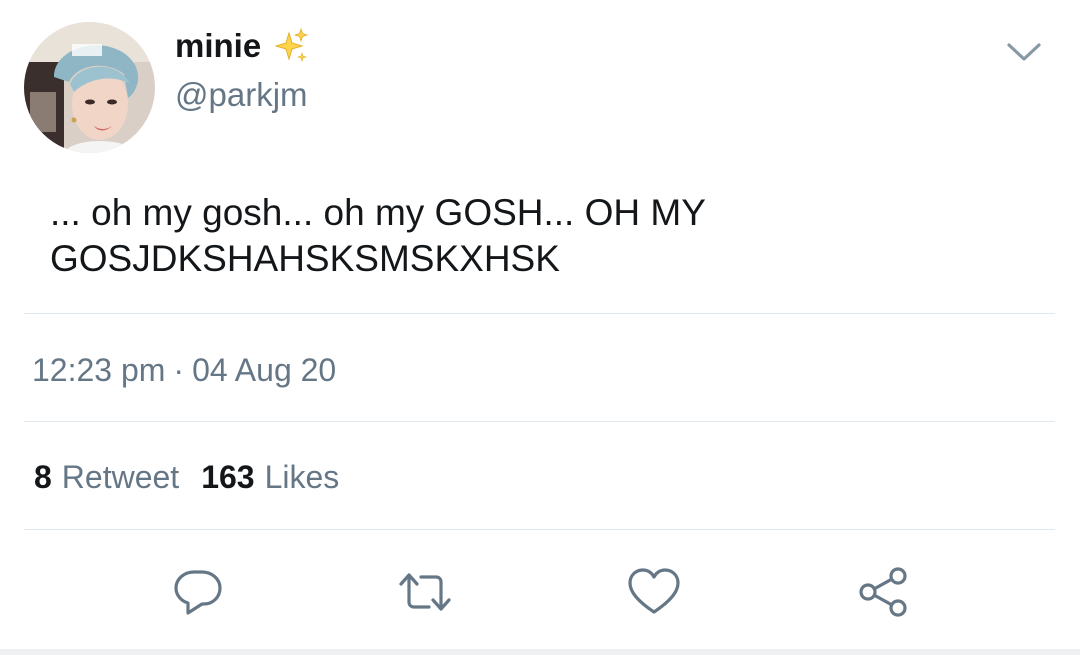  Describe the element at coordinates (228, 477) in the screenshot. I see `likes-count: 163` at that location.